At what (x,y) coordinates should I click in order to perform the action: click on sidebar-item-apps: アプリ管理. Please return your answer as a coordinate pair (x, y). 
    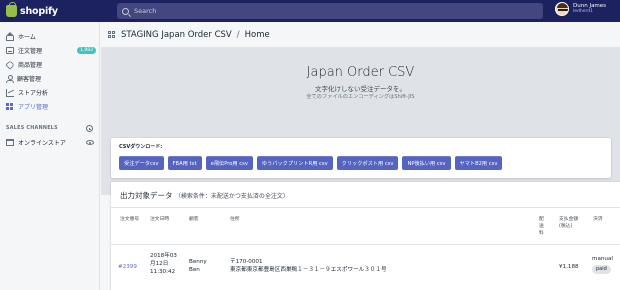
    Looking at the image, I should click on (51, 106).